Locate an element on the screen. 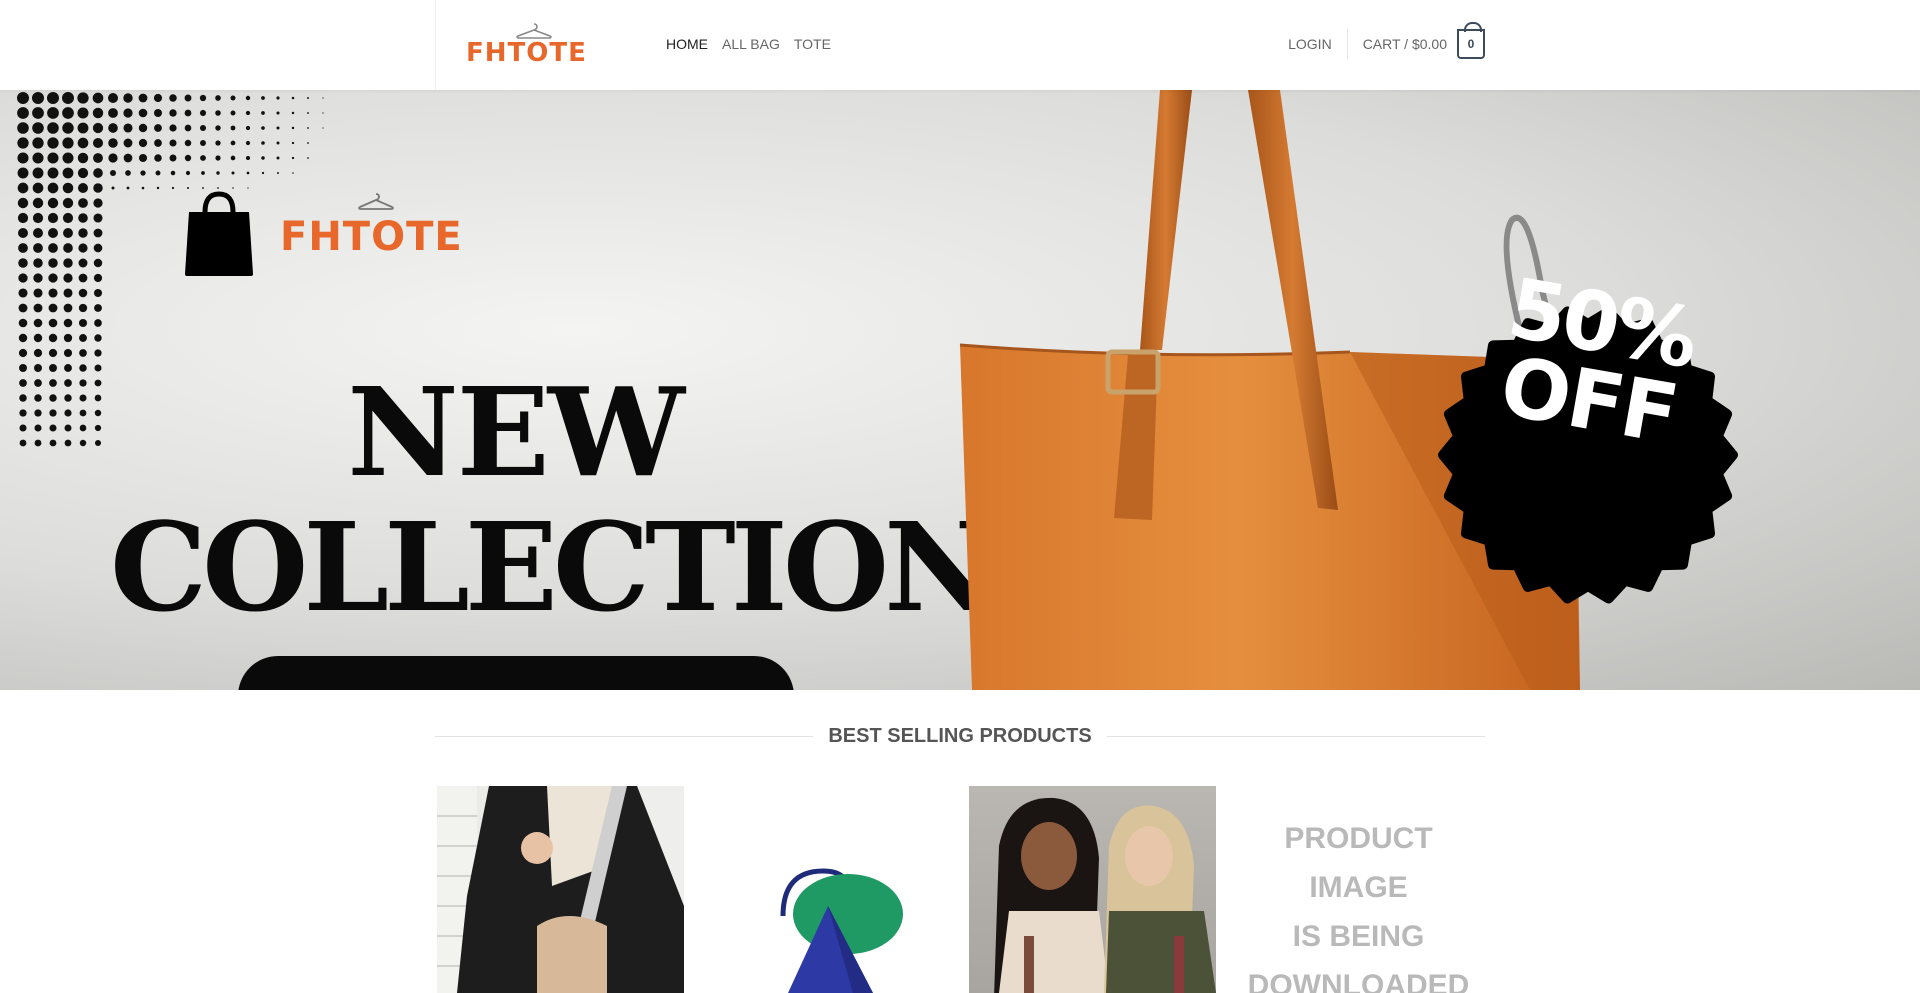  shopping-bag-icon is located at coordinates (219, 233).